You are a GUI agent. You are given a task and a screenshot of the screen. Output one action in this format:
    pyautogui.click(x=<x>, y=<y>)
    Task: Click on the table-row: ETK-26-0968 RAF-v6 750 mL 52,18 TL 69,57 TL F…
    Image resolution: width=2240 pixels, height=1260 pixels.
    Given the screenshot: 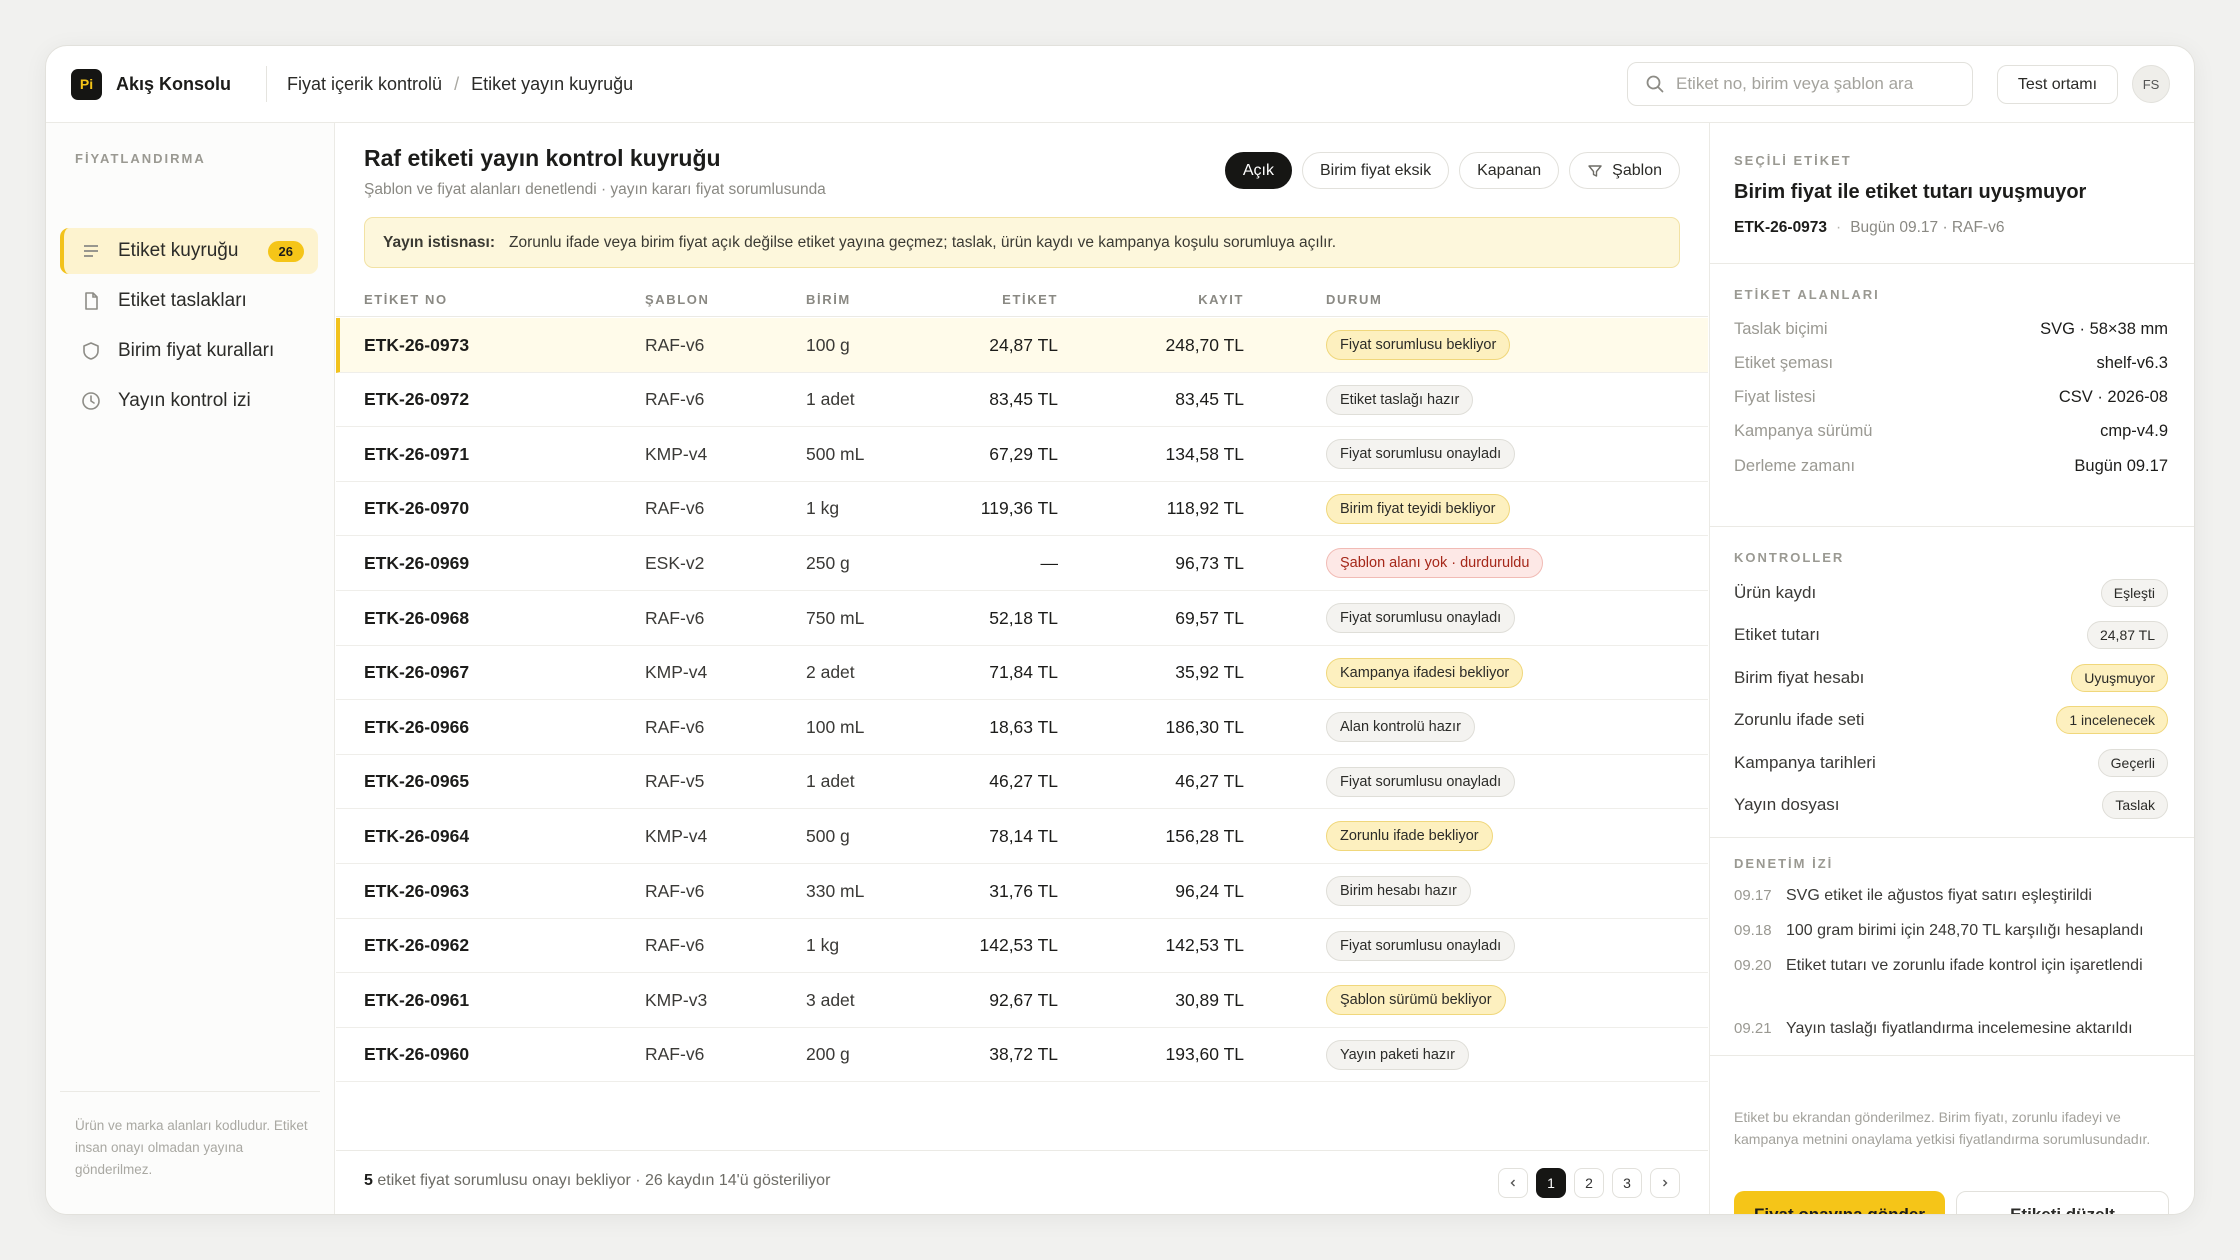 What is the action you would take?
    pyautogui.click(x=1022, y=618)
    